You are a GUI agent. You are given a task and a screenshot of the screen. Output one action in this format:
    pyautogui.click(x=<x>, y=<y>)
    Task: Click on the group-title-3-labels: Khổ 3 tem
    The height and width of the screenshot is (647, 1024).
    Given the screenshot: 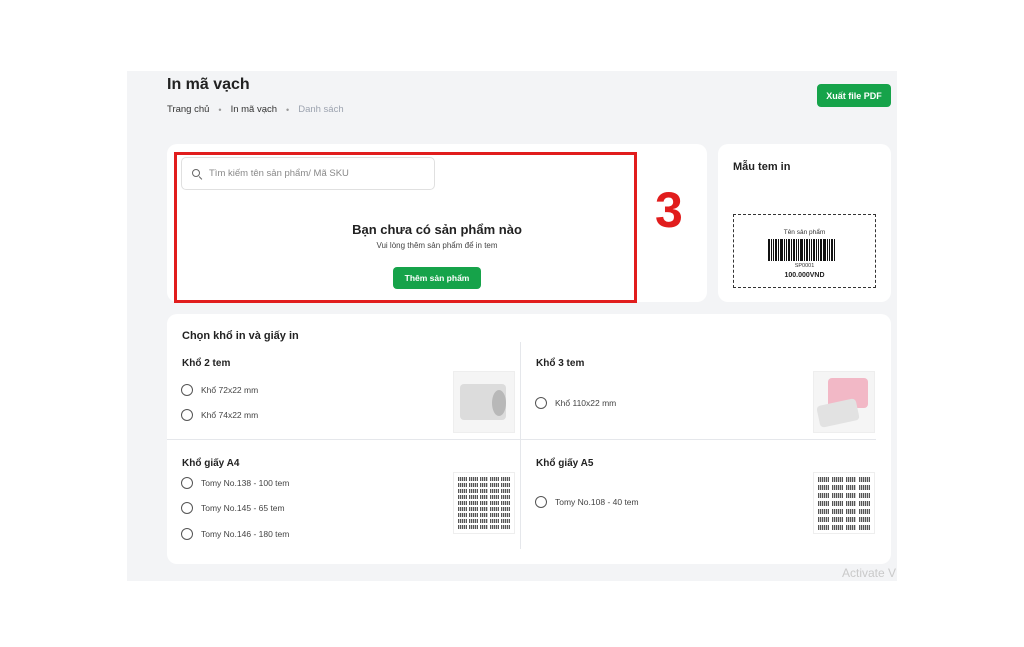 What is the action you would take?
    pyautogui.click(x=560, y=363)
    